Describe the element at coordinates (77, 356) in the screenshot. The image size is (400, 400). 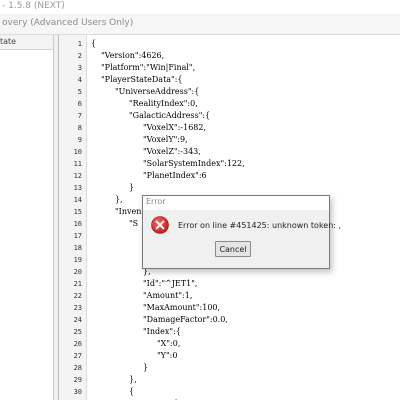
I see `line-number: 27` at that location.